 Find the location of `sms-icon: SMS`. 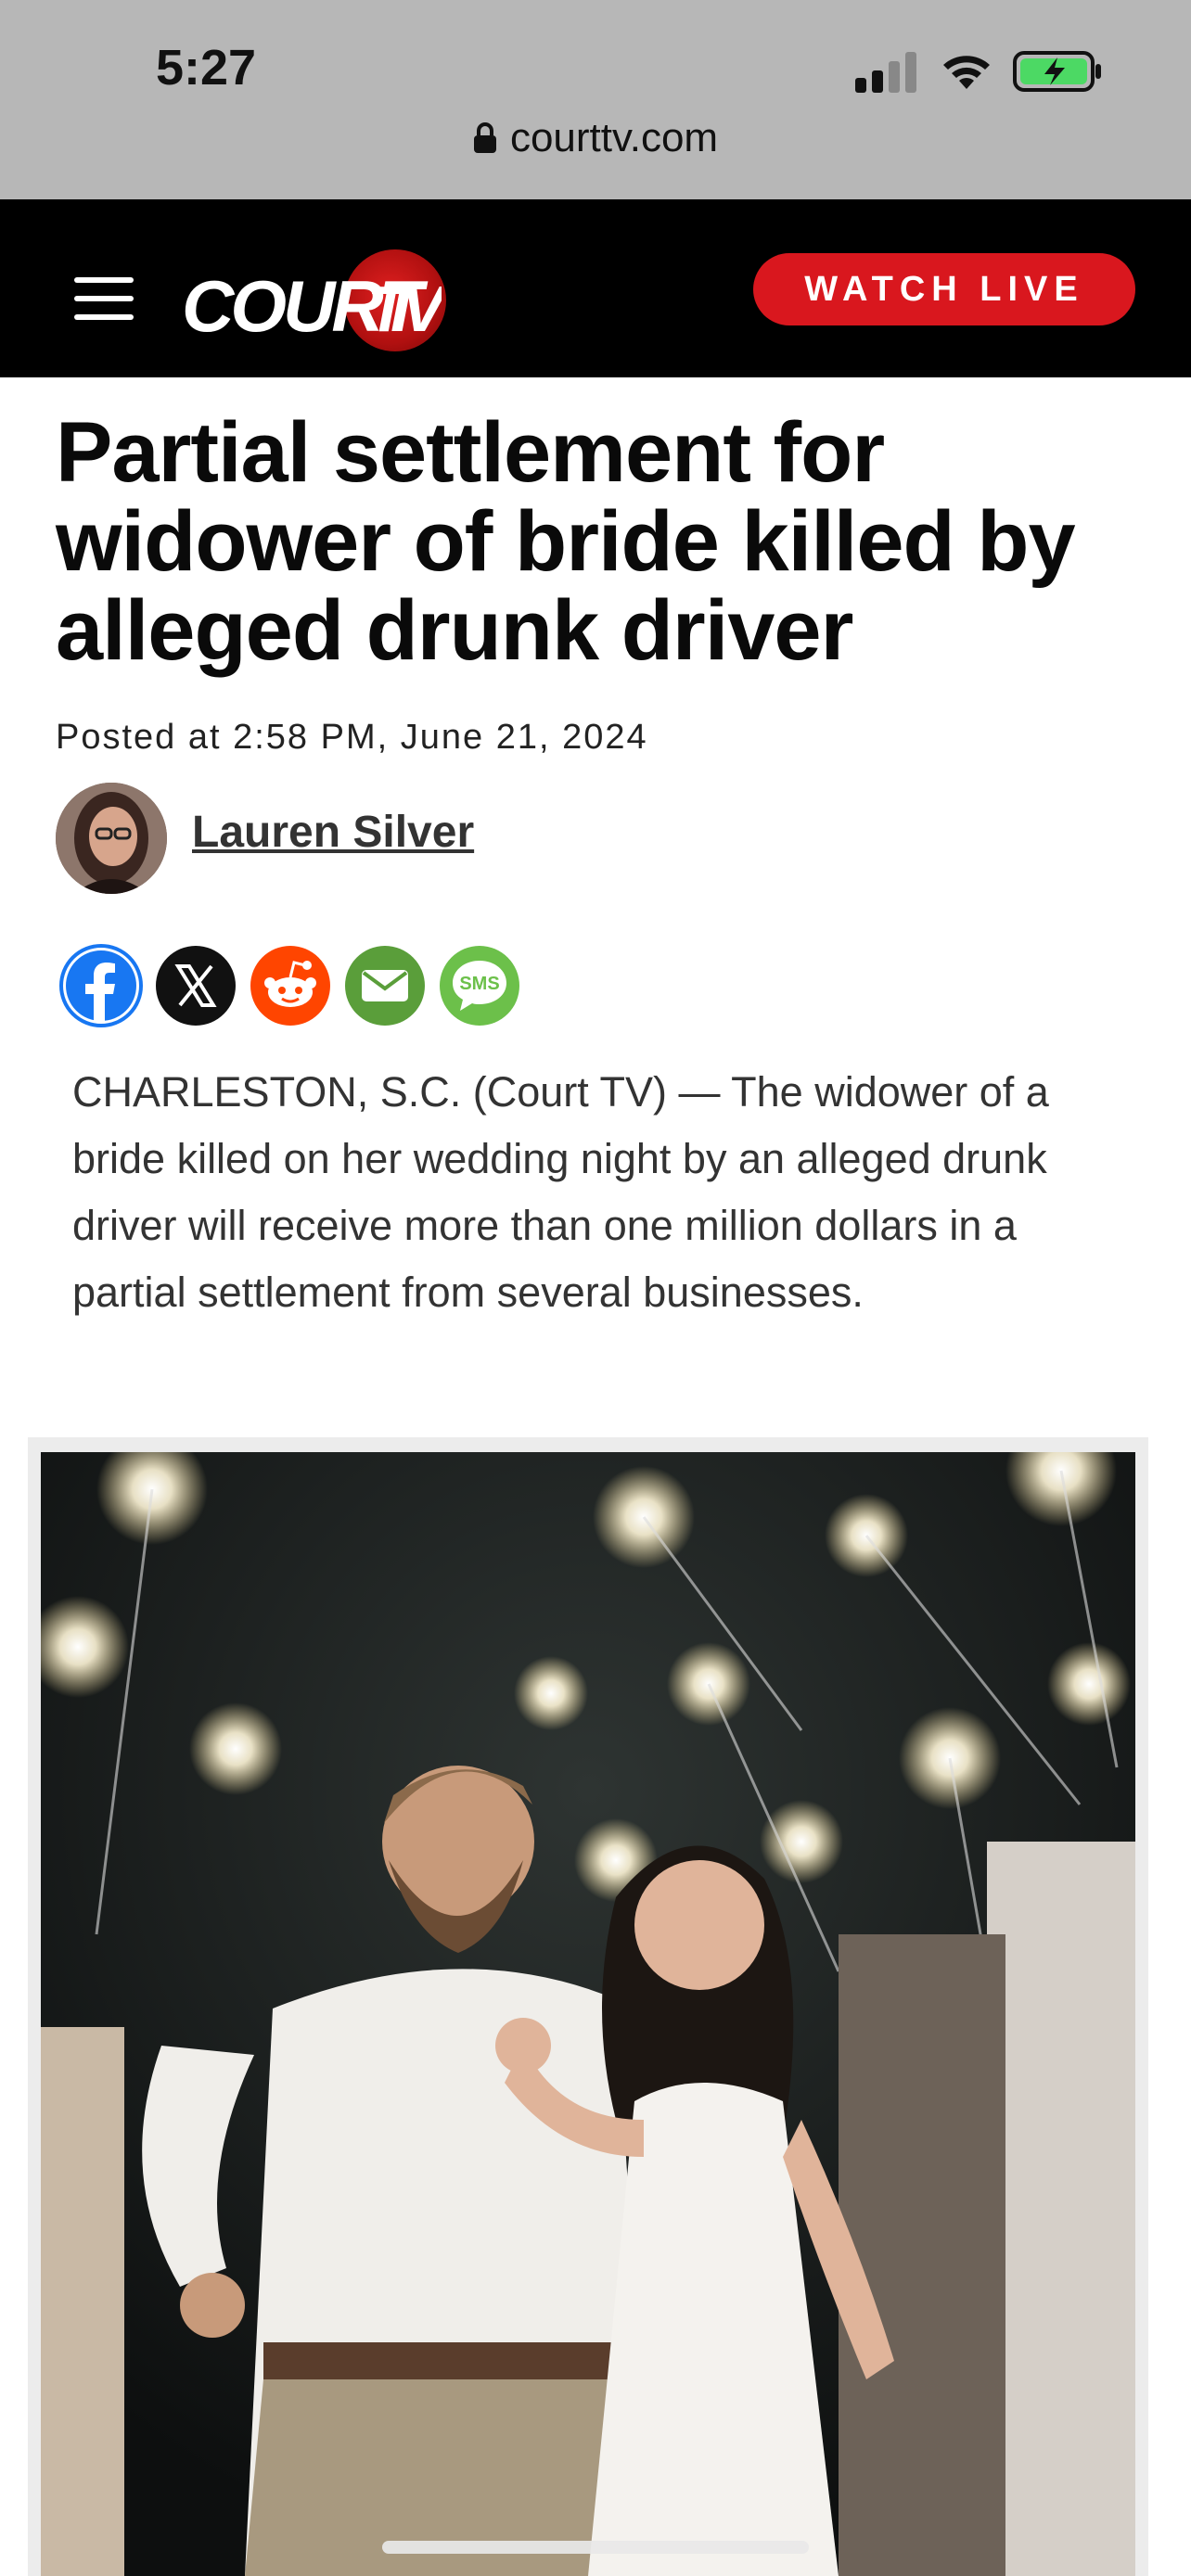

sms-icon: SMS is located at coordinates (479, 986).